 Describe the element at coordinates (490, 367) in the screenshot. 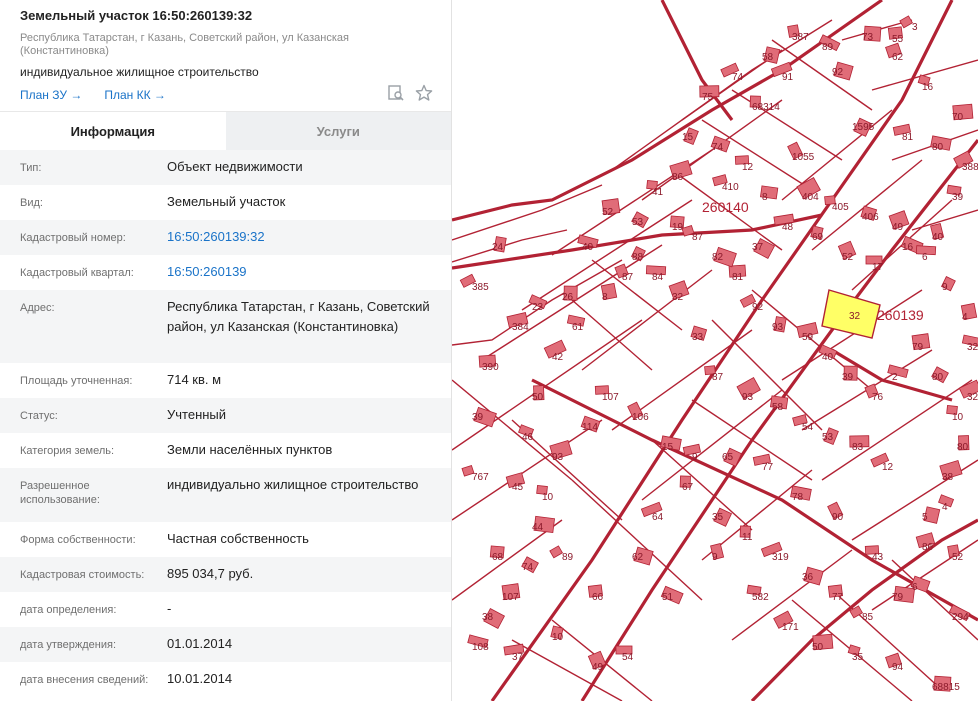

I see `parcel-number-label: 390` at that location.